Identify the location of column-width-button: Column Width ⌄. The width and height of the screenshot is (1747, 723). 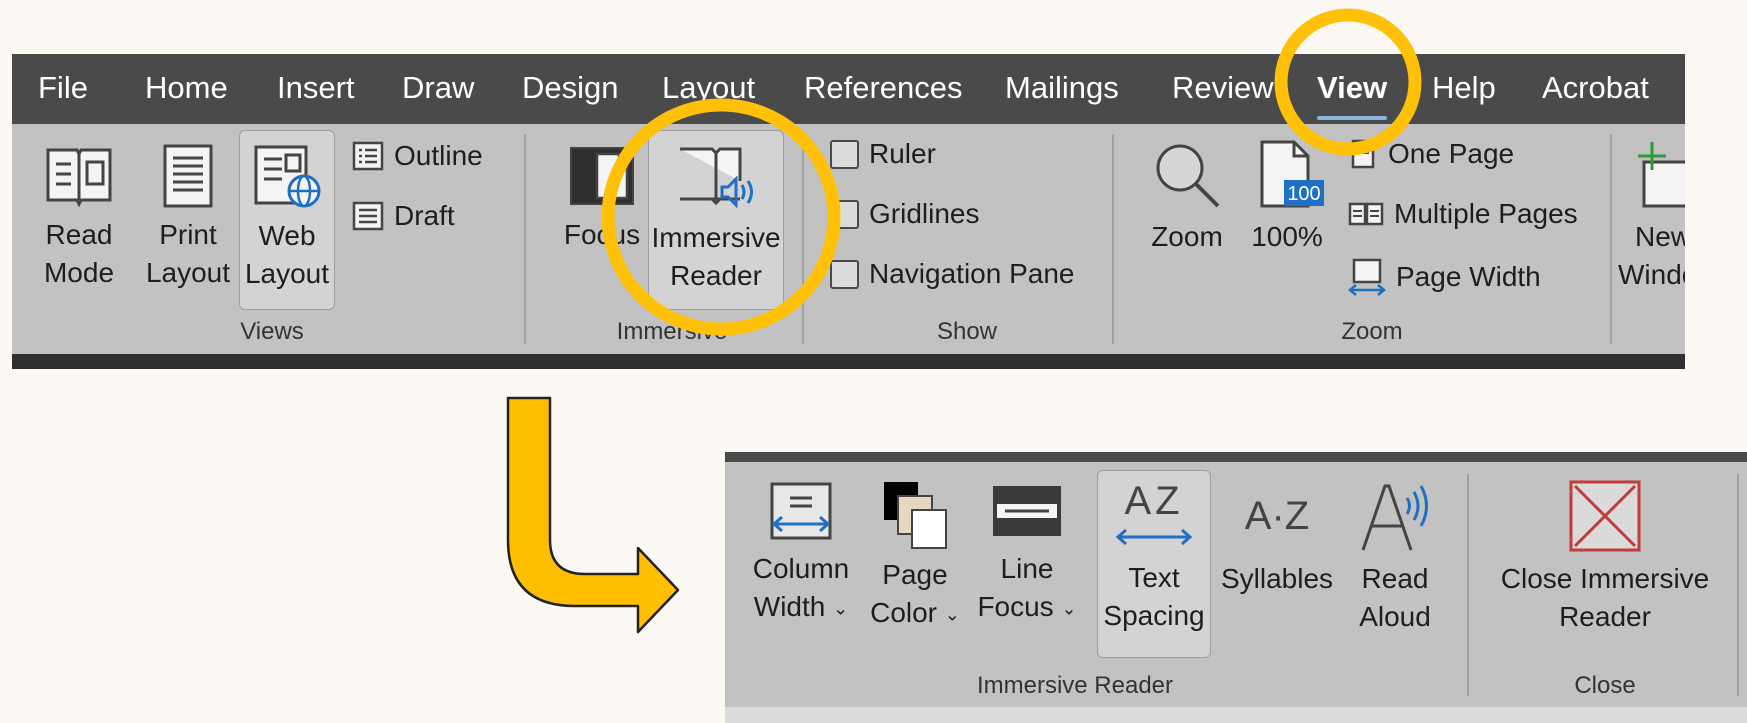
(801, 554).